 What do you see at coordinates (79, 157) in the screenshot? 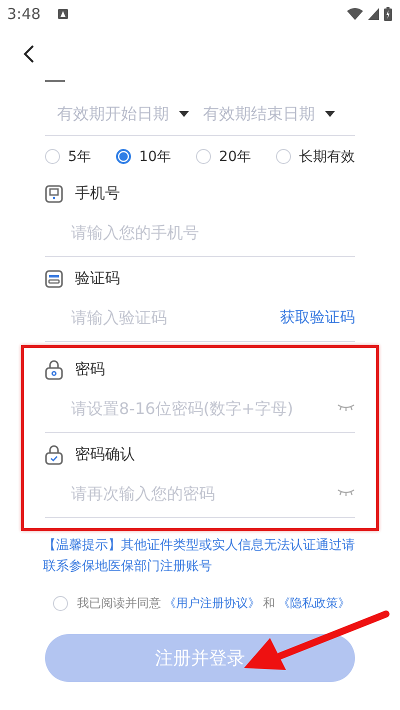
I see `radio-label: 5年` at bounding box center [79, 157].